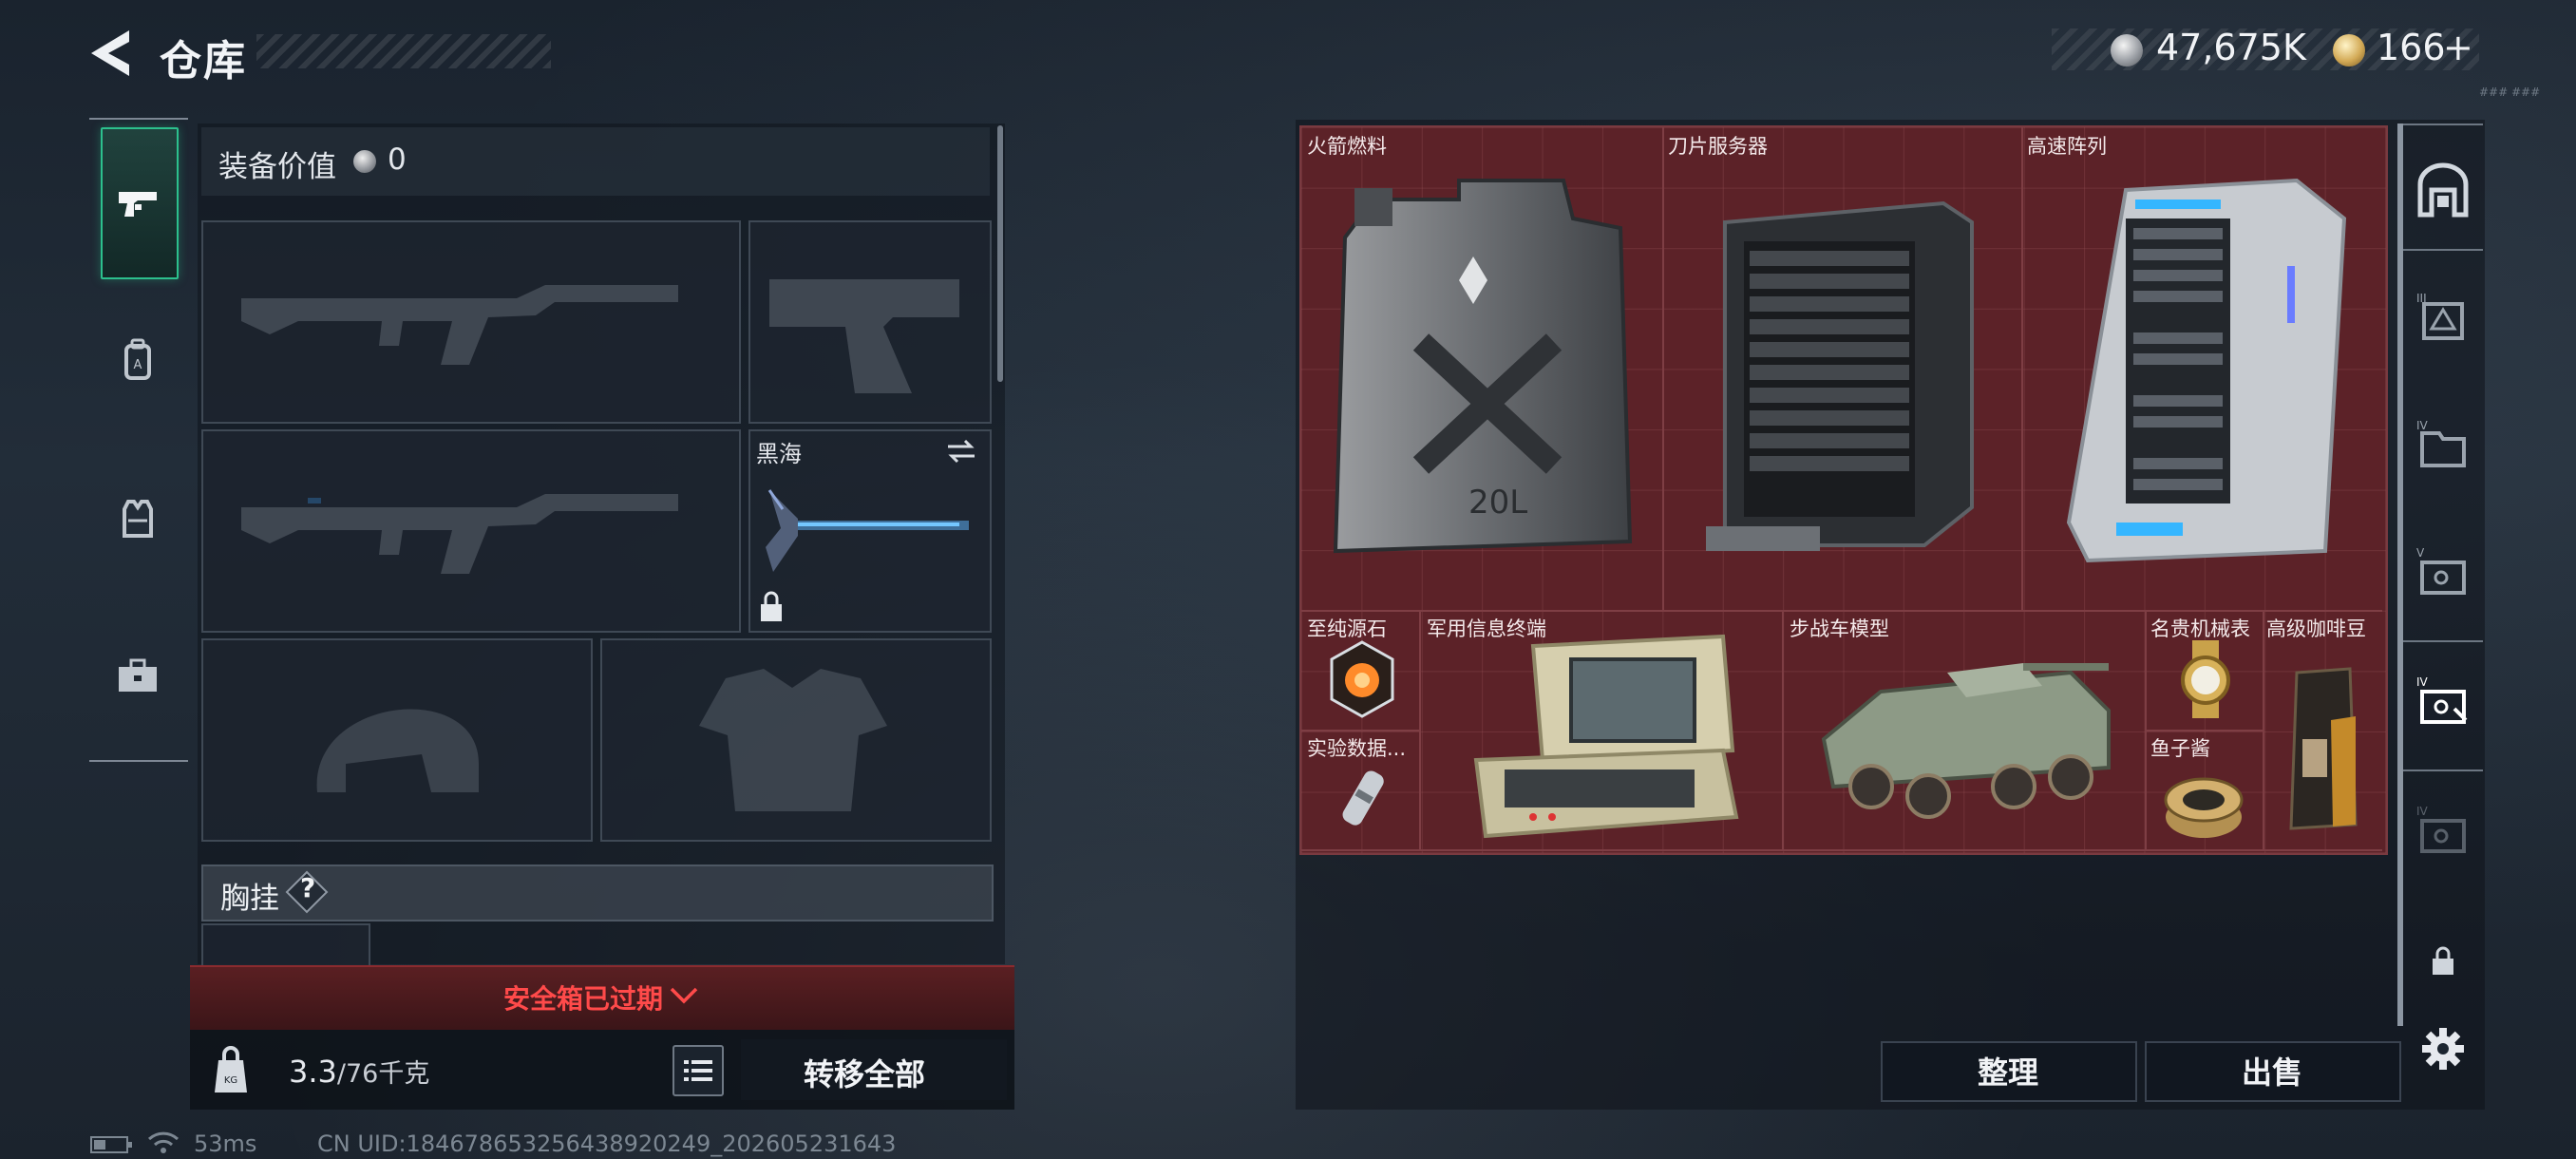  What do you see at coordinates (2443, 701) in the screenshot?
I see `tier-4-case-active-icon: IV` at bounding box center [2443, 701].